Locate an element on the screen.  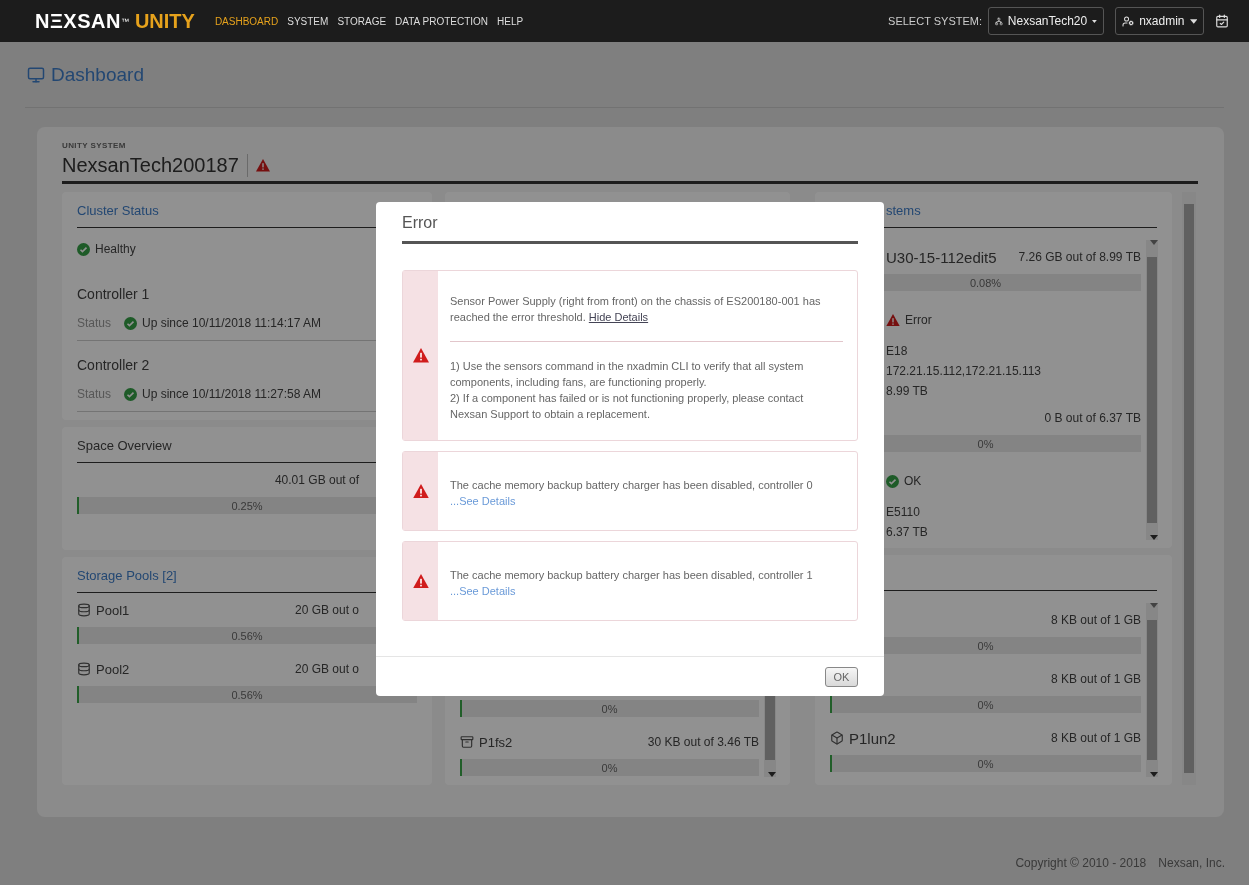
nav-item: HELP is located at coordinates (510, 21).